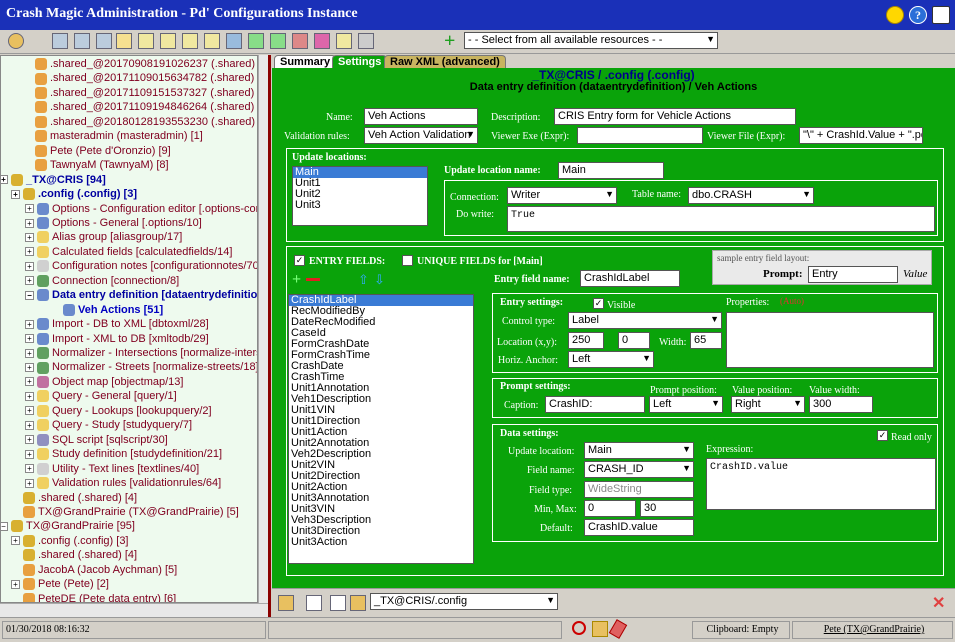 The height and width of the screenshot is (642, 955). What do you see at coordinates (60, 41) in the screenshot?
I see `tree-icon` at bounding box center [60, 41].